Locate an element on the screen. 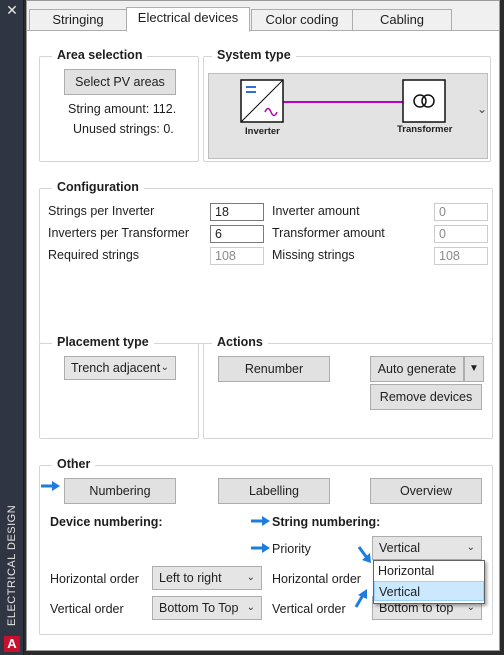 Image resolution: width=504 pixels, height=655 pixels. transformer-amount-label: Transformer amount is located at coordinates (328, 233).